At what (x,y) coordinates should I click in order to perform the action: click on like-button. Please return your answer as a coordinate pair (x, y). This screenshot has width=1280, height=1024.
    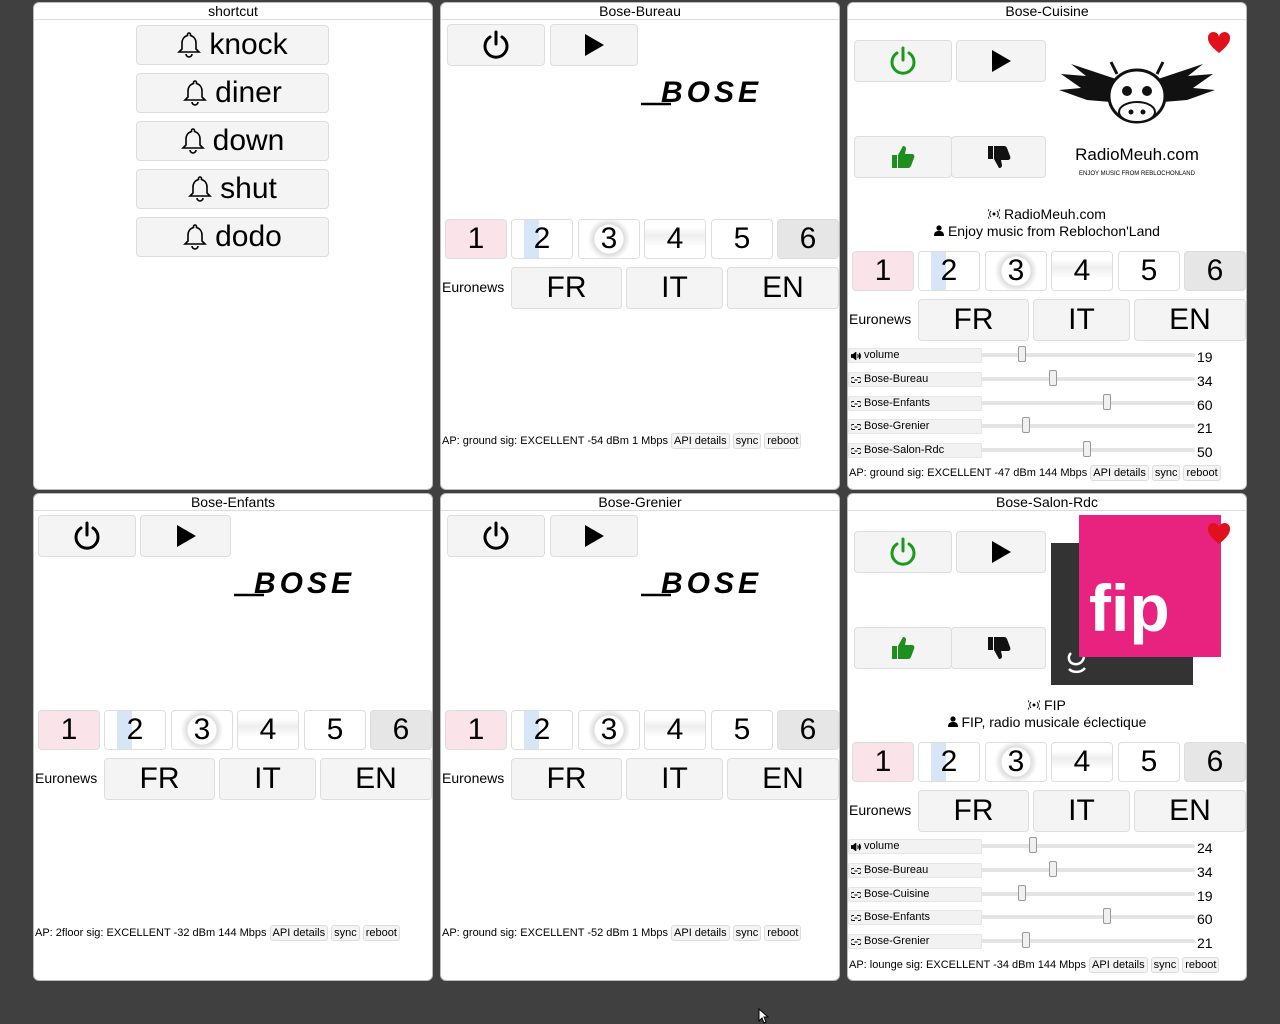
    Looking at the image, I should click on (903, 157).